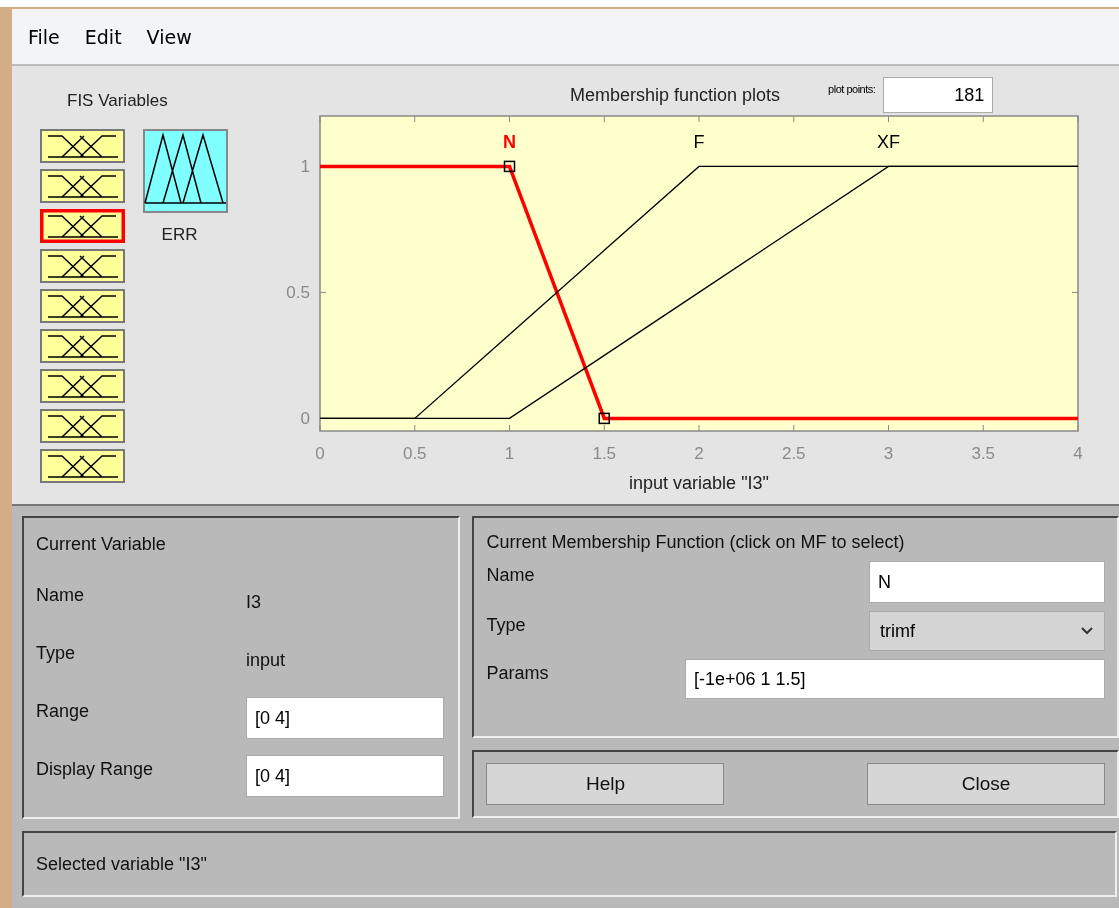 The image size is (1119, 908). Describe the element at coordinates (509, 142) in the screenshot. I see `membership-function-label: N` at that location.